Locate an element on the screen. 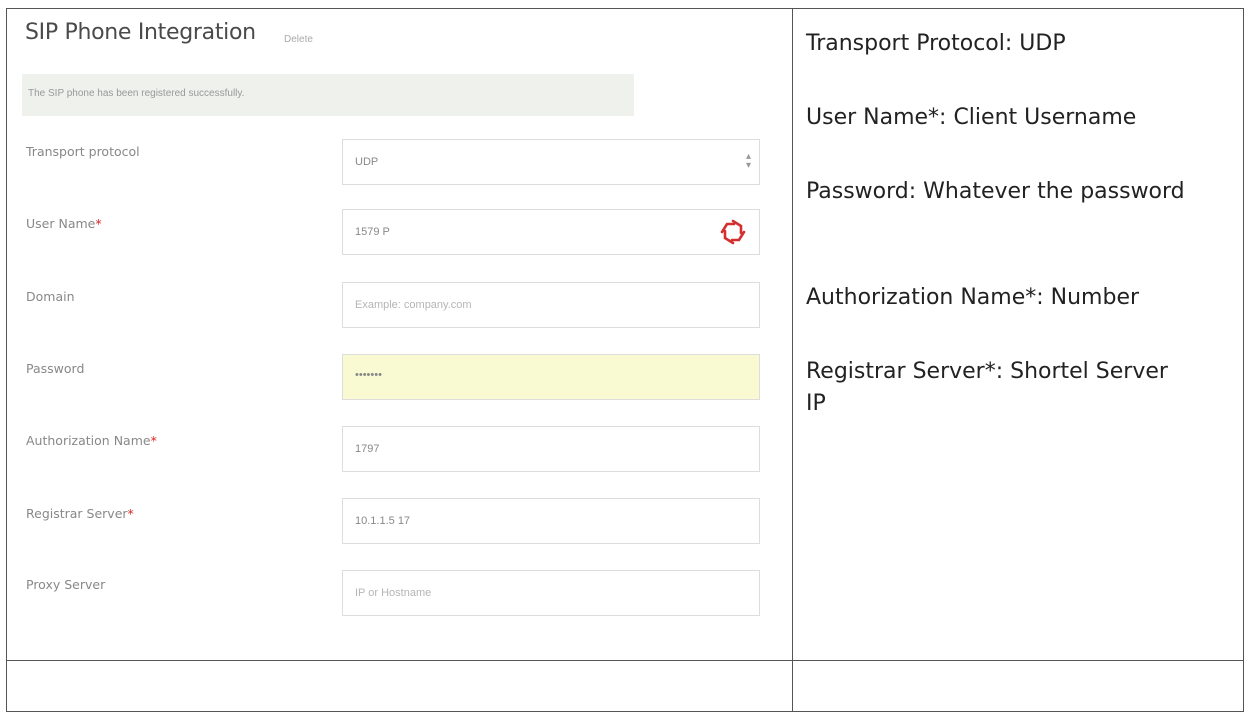  user-name-input: 1579 P is located at coordinates (551, 232).